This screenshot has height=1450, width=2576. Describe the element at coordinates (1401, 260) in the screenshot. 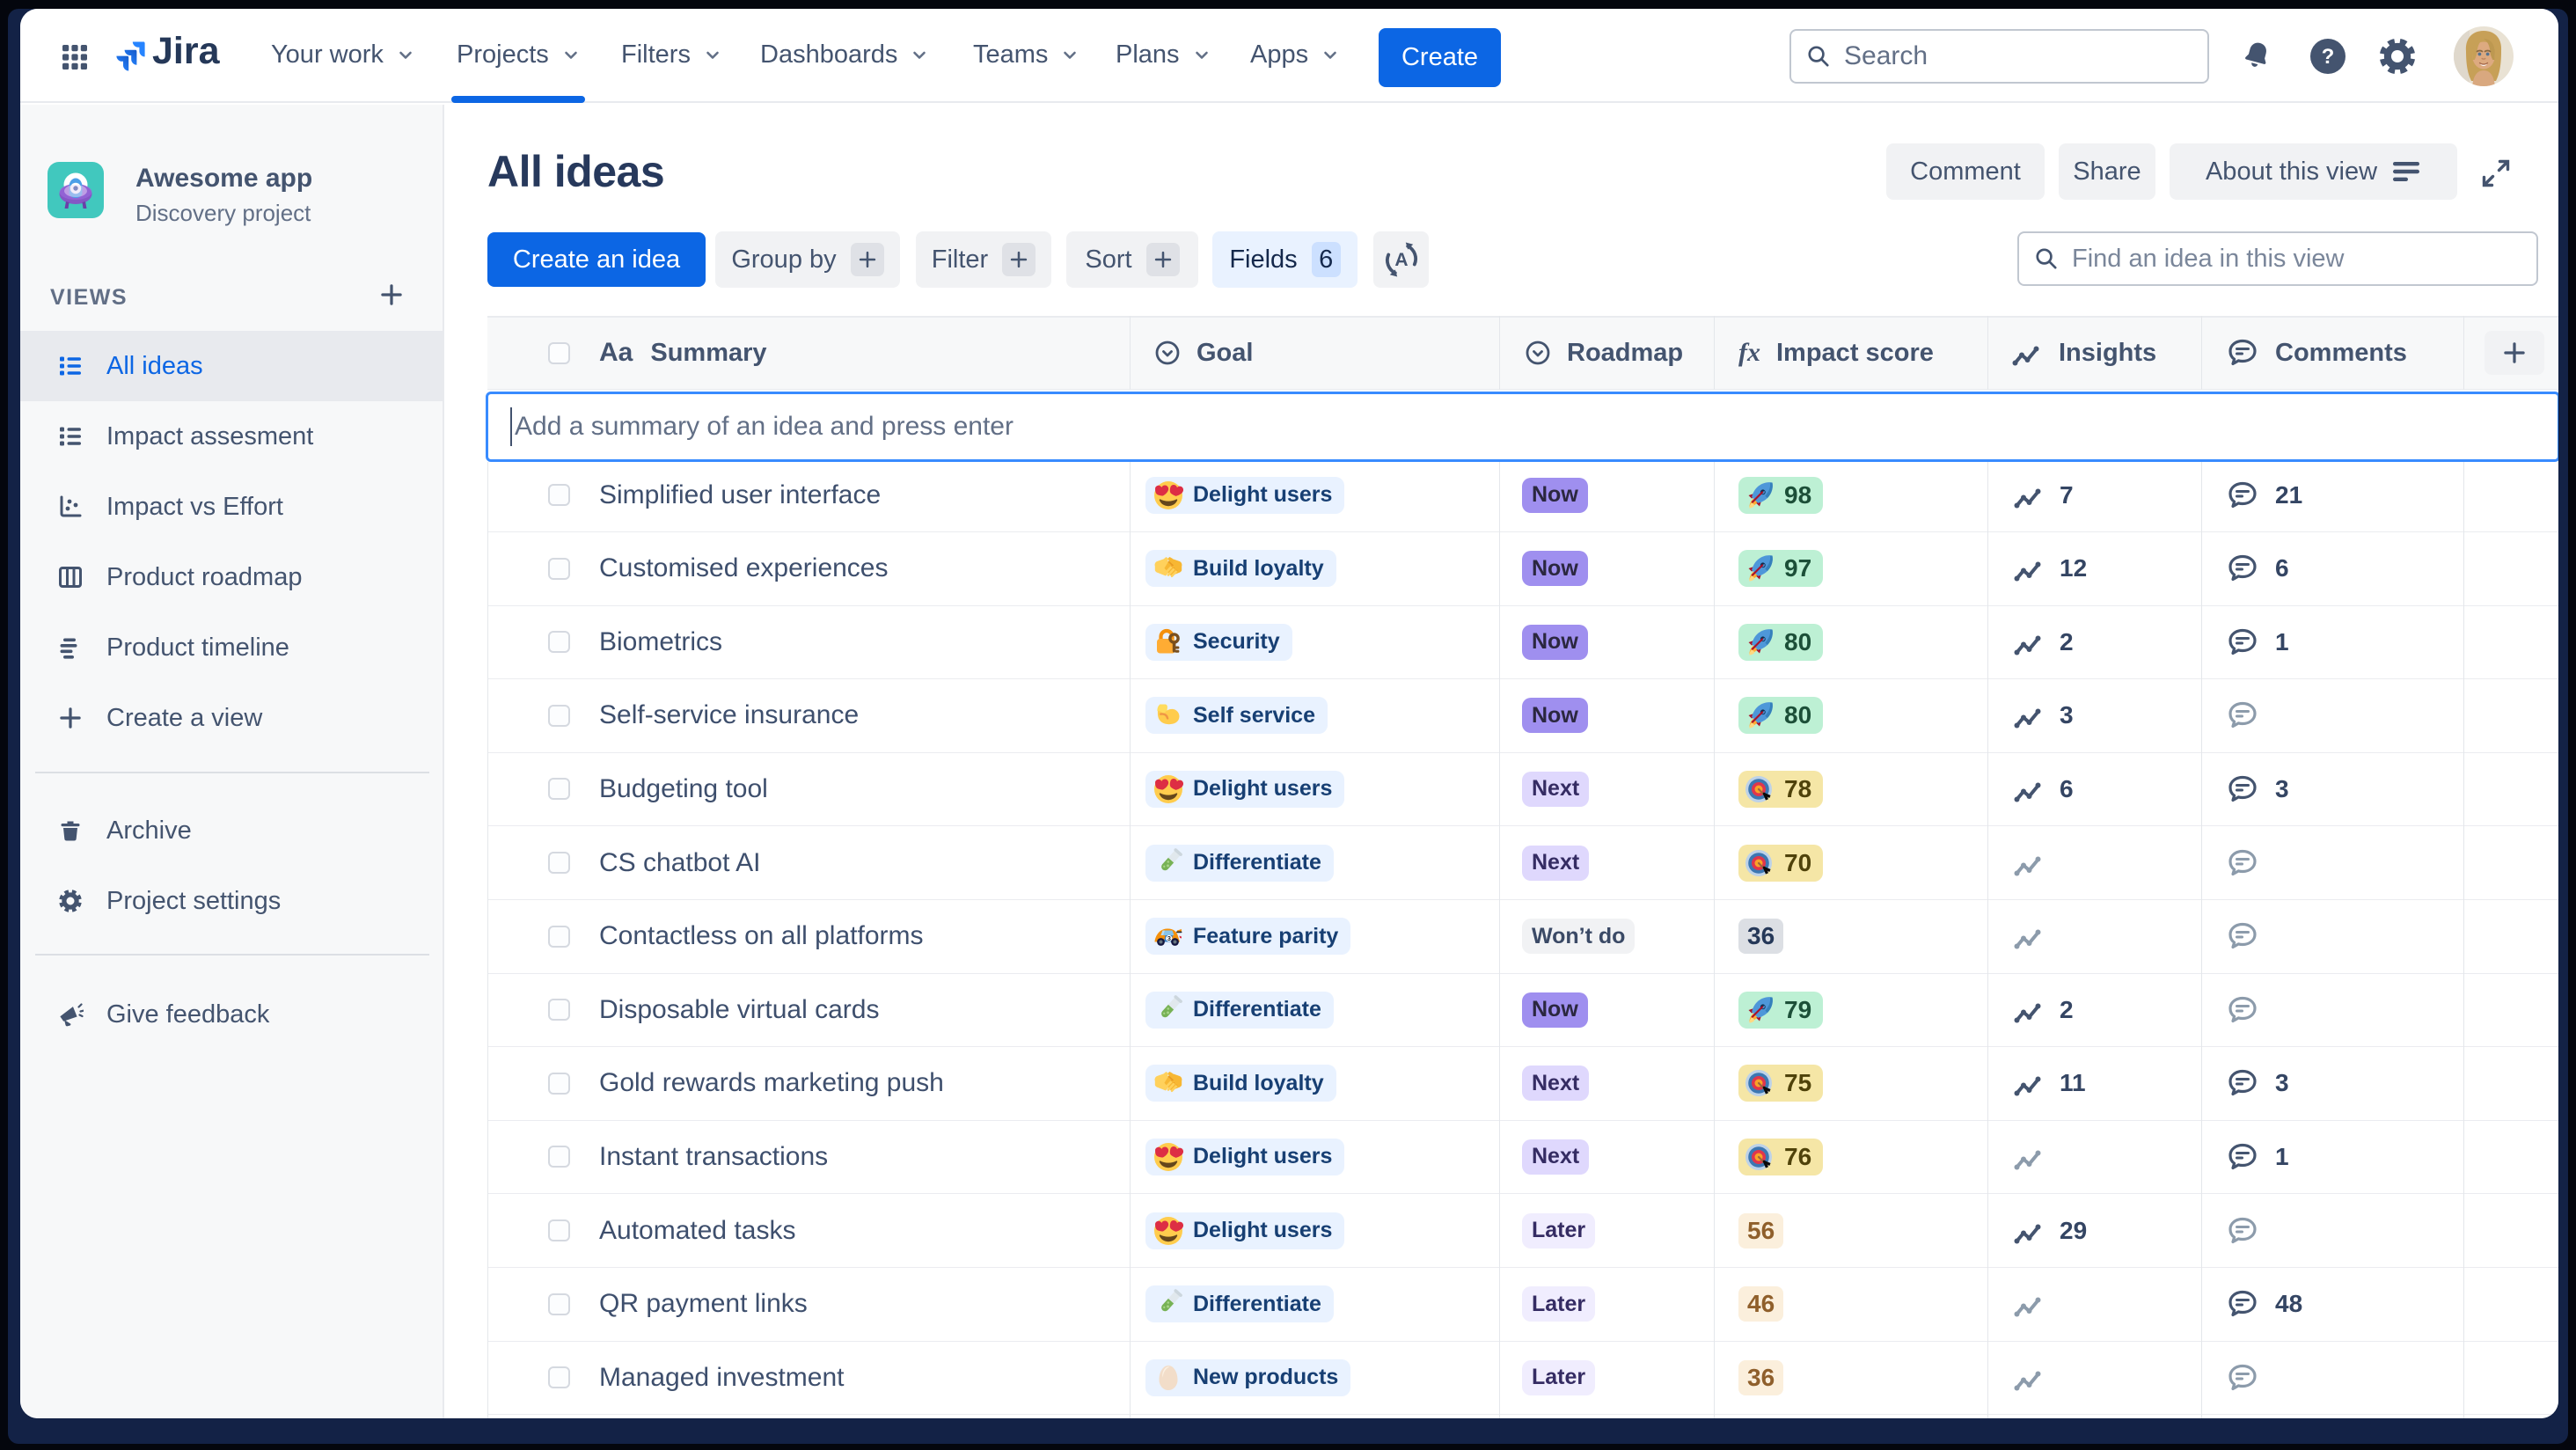

I see `svg-text: A` at that location.